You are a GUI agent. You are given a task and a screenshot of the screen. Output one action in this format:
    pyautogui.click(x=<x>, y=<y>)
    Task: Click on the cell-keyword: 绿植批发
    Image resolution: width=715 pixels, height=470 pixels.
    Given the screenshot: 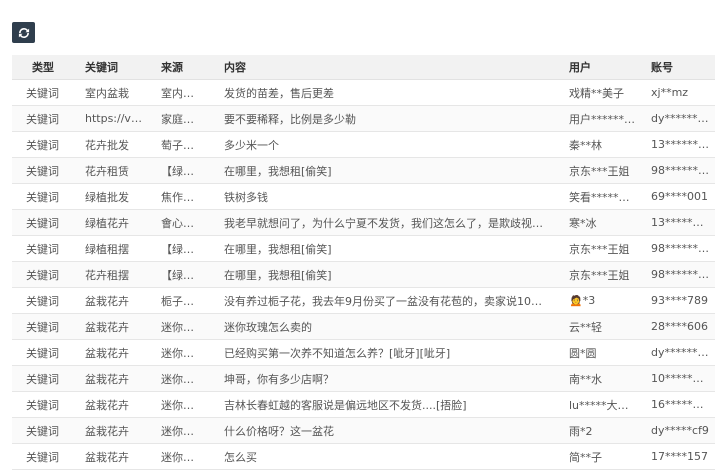 What is the action you would take?
    pyautogui.click(x=115, y=196)
    